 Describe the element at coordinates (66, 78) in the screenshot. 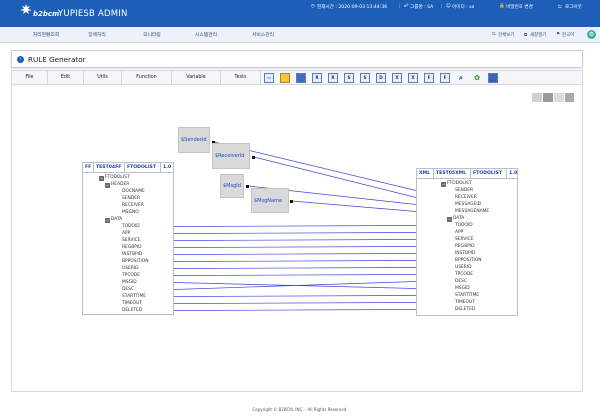

I see `menu-edit: Edit` at that location.